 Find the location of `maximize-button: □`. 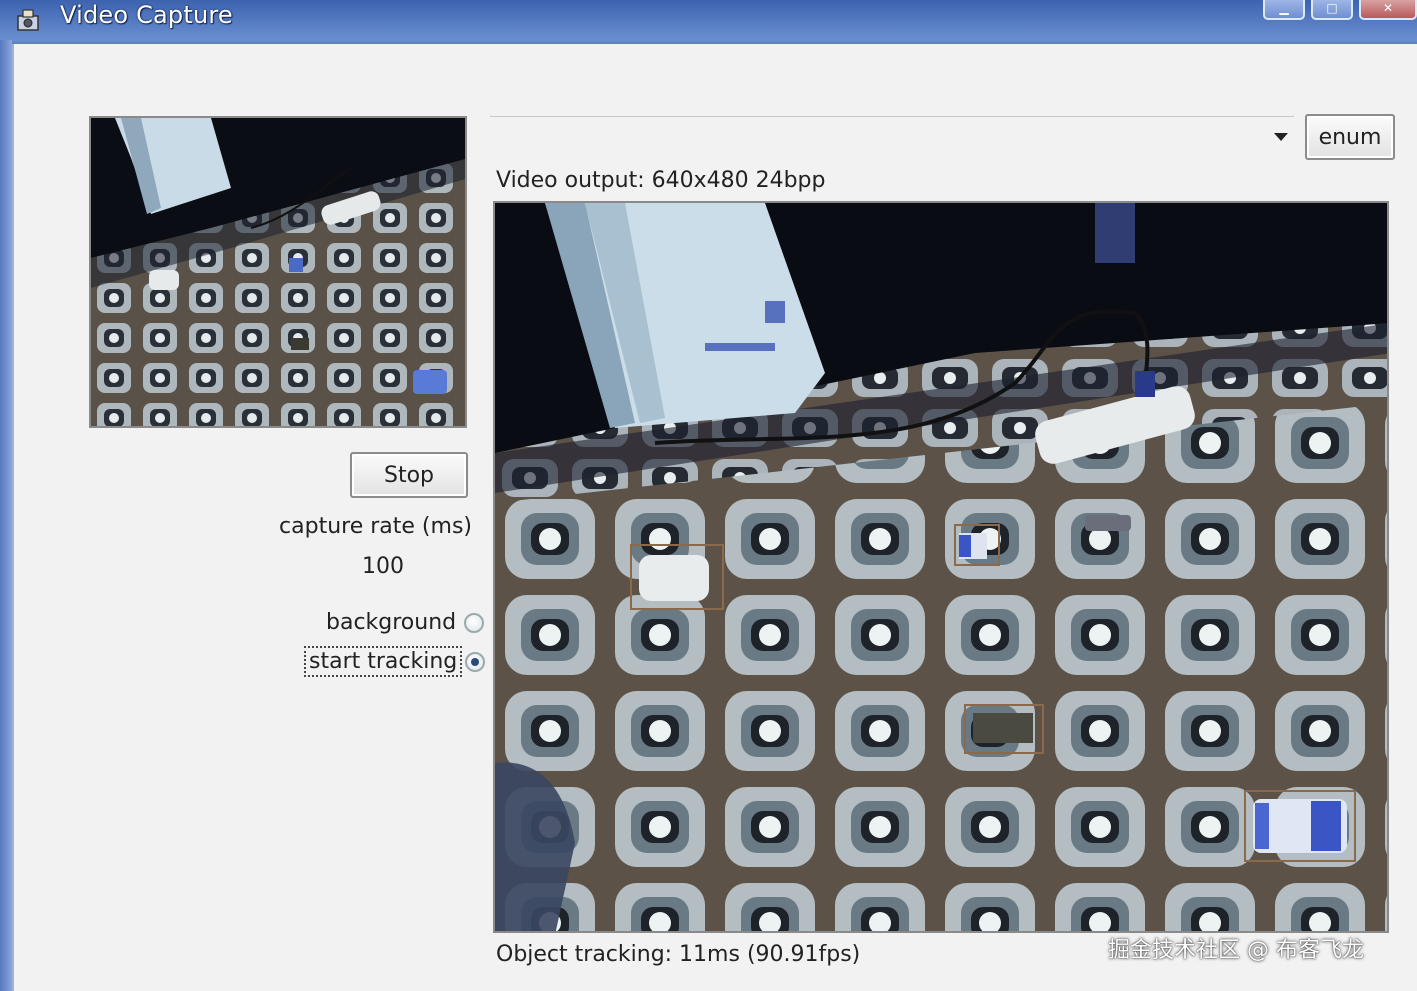

maximize-button: □ is located at coordinates (1332, 10).